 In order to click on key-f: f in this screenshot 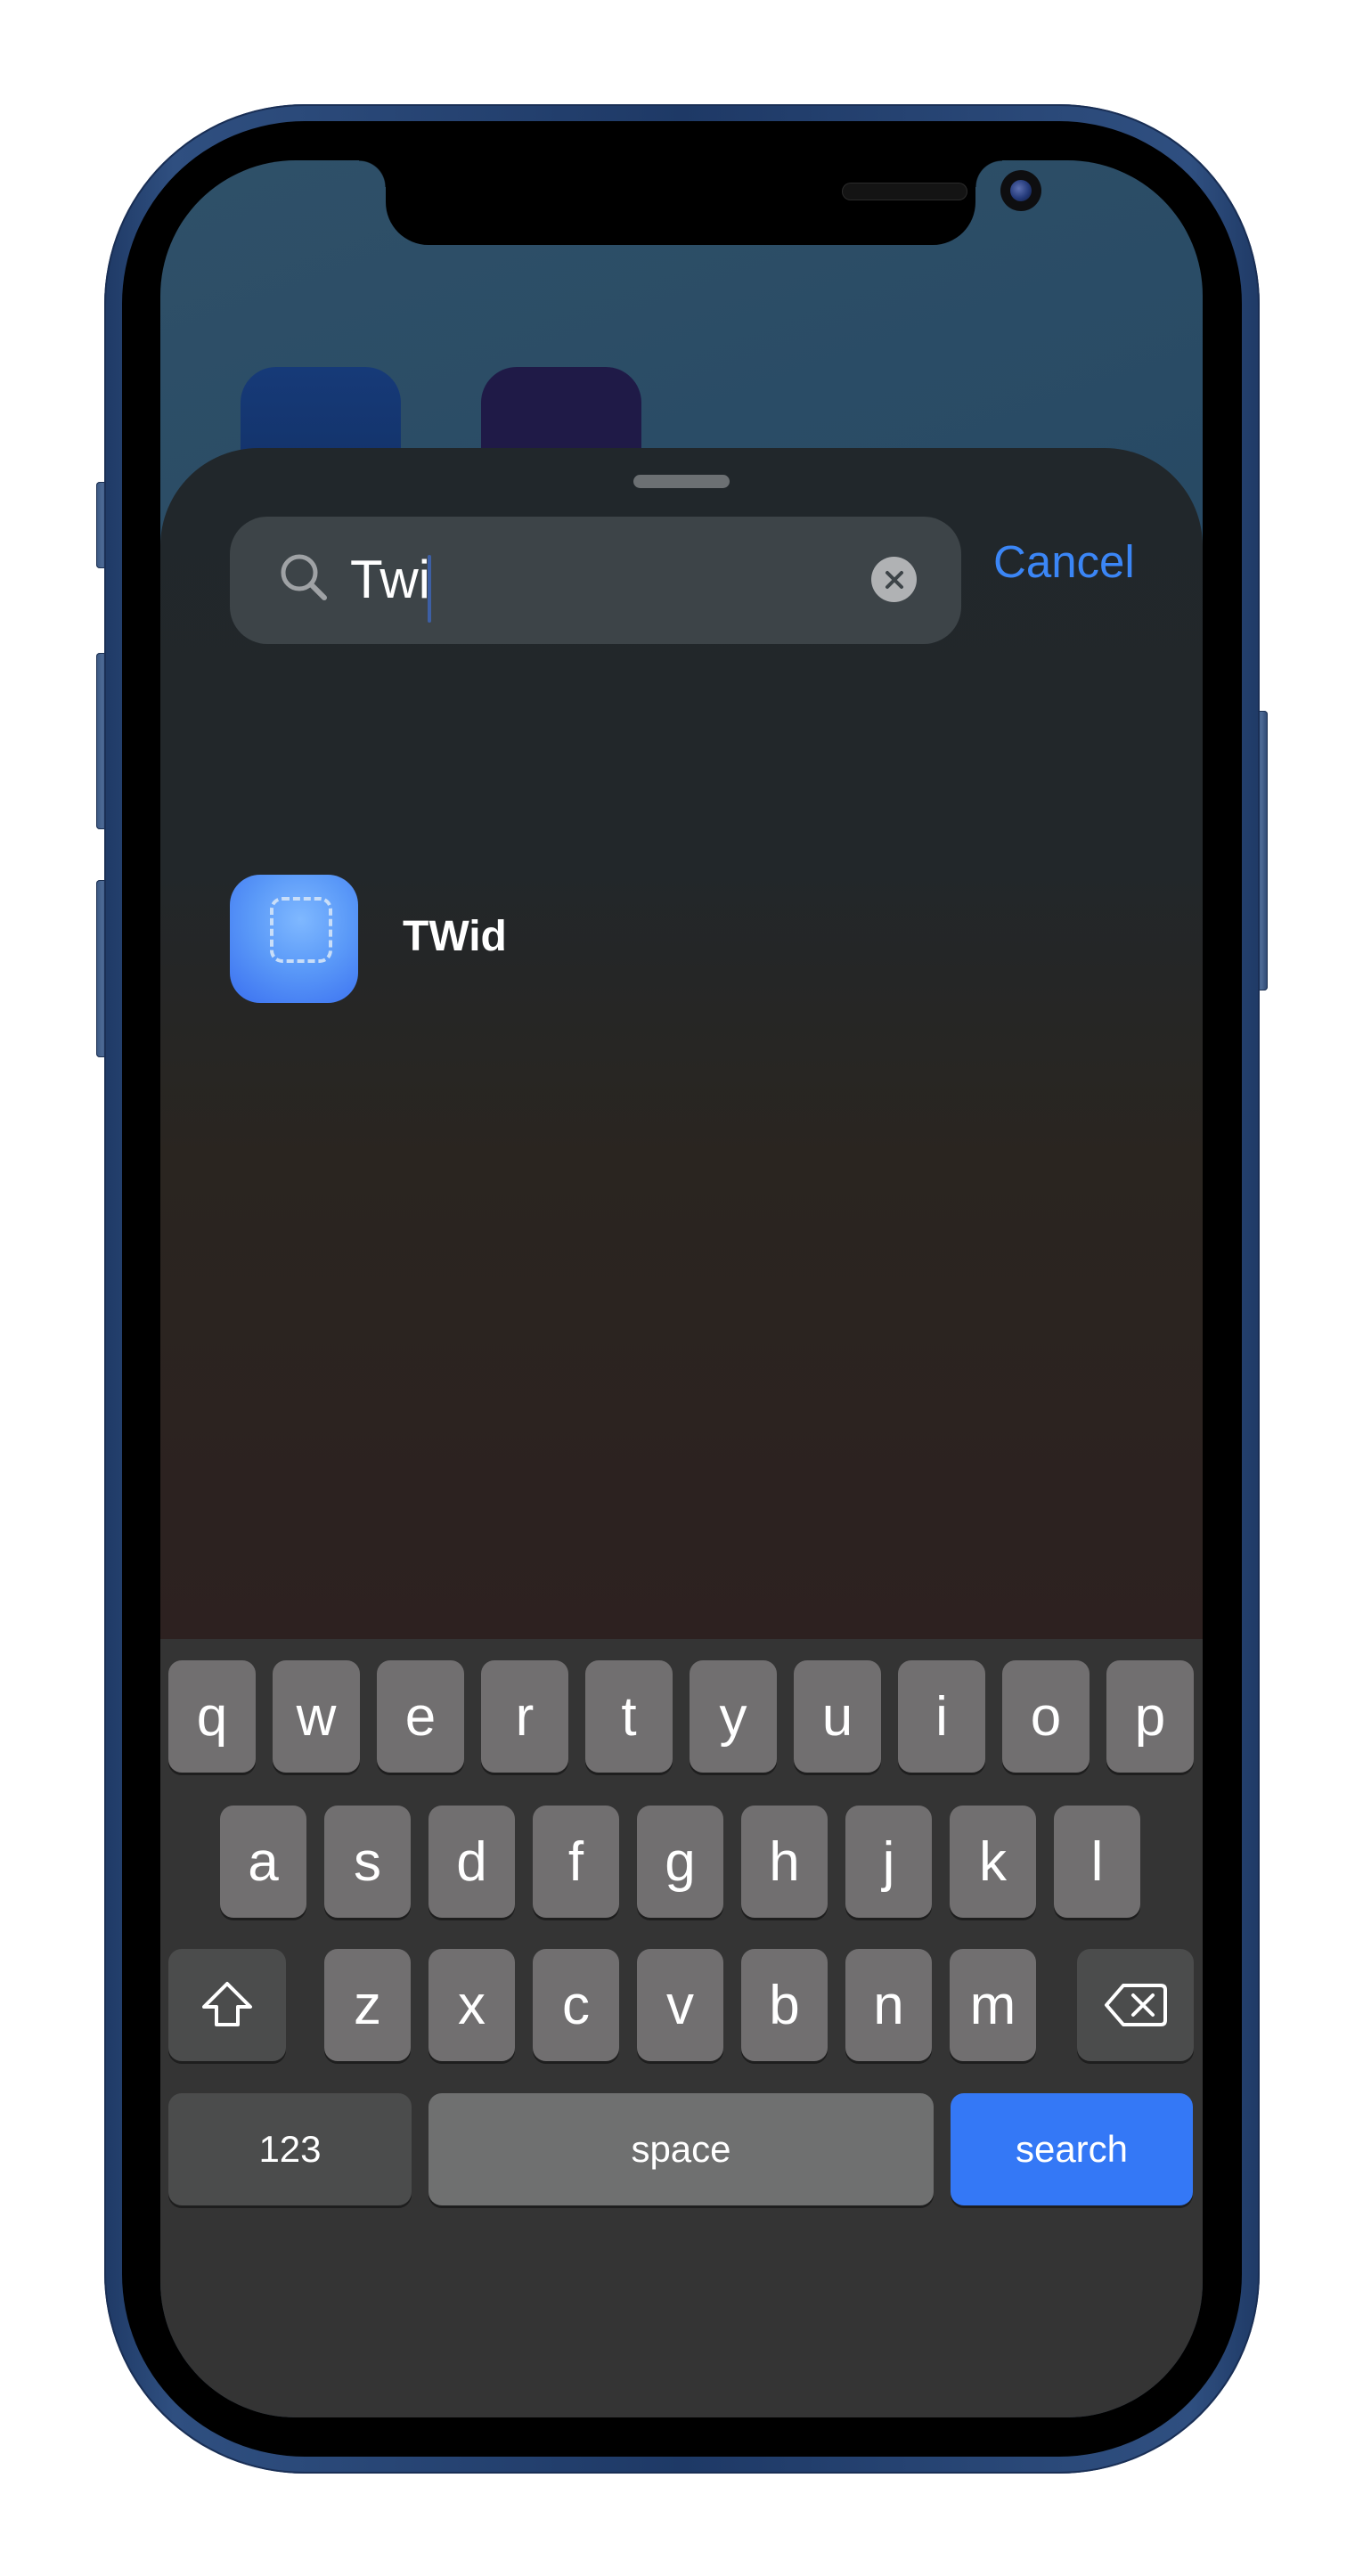, I will do `click(576, 1862)`.